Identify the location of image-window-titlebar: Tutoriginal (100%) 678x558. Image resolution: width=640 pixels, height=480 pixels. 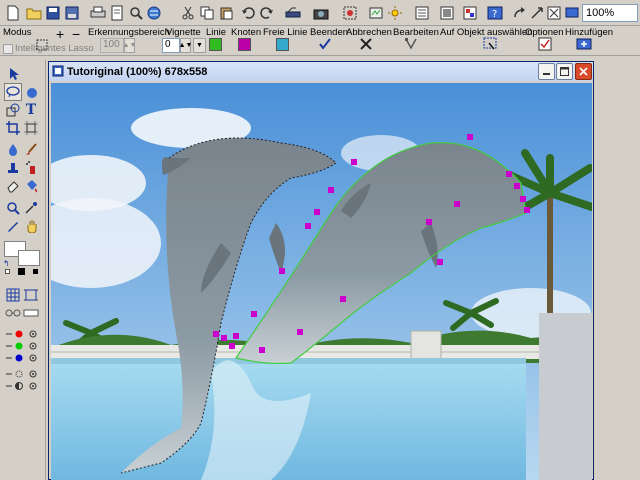
(321, 71).